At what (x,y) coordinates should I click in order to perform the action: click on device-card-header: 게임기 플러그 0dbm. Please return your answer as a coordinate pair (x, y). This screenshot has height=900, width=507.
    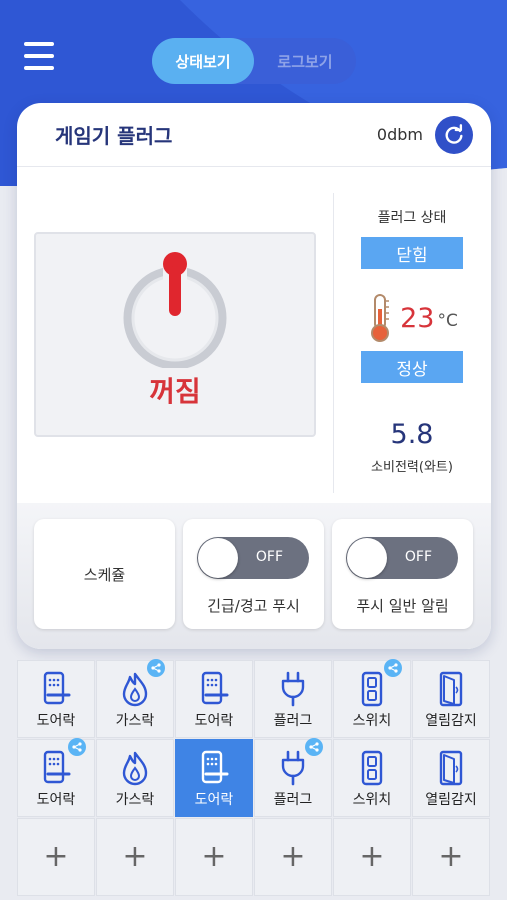
    Looking at the image, I should click on (254, 135).